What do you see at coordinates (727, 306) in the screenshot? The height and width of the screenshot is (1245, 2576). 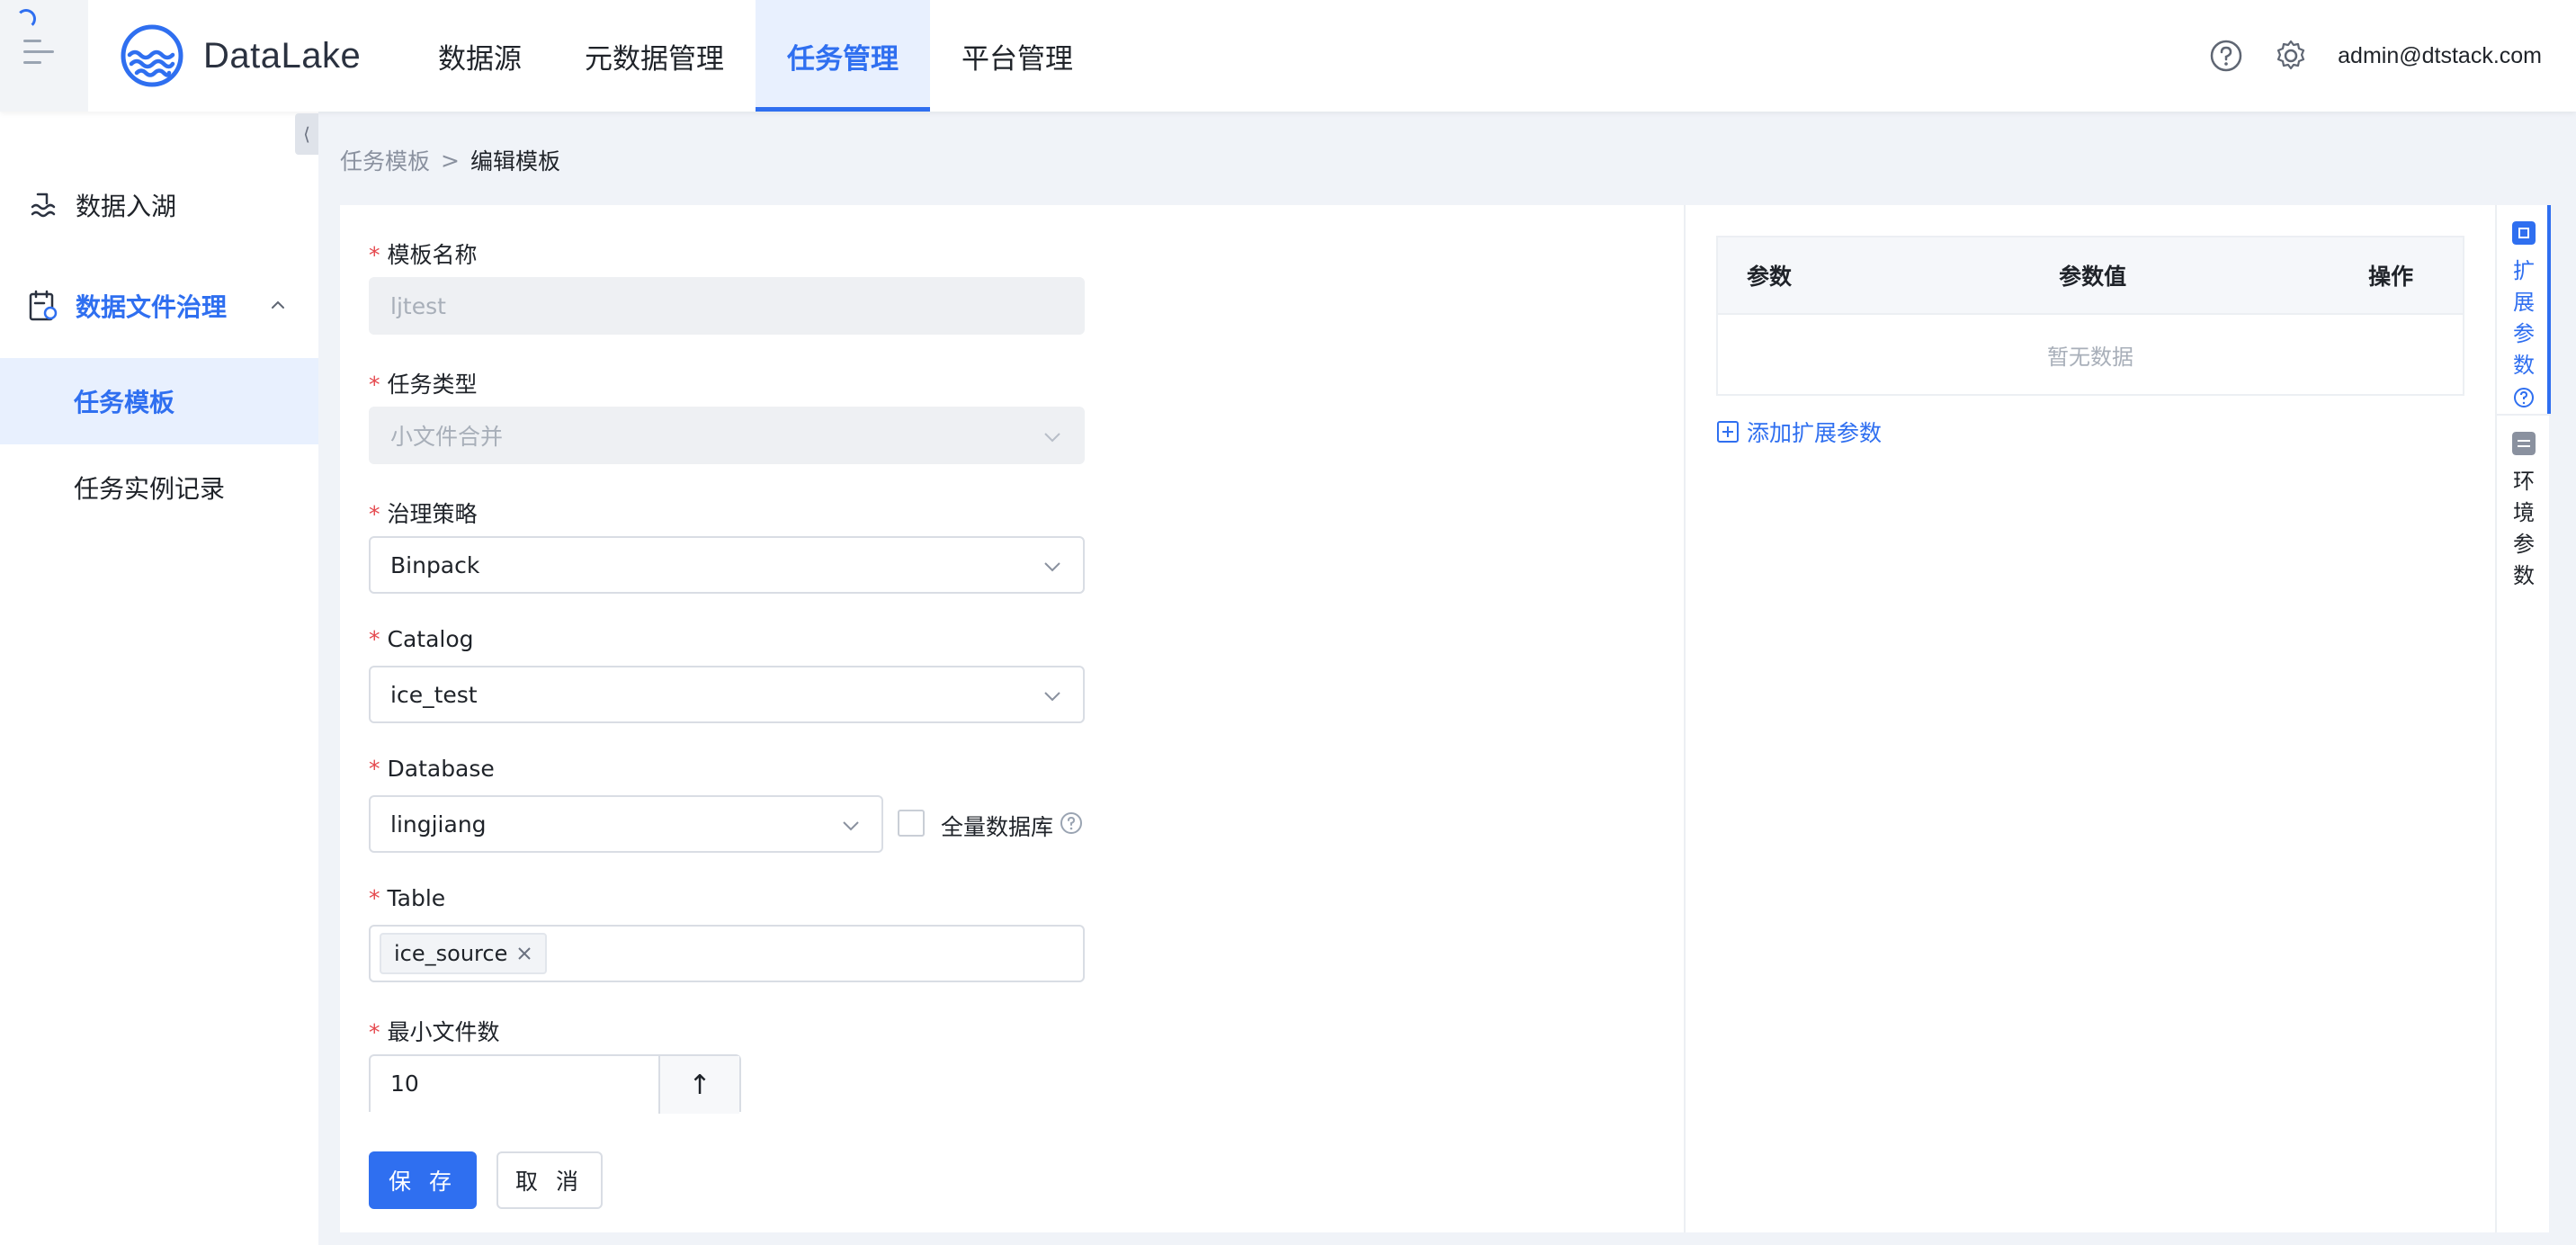 I see `template-name-input: ljtest` at bounding box center [727, 306].